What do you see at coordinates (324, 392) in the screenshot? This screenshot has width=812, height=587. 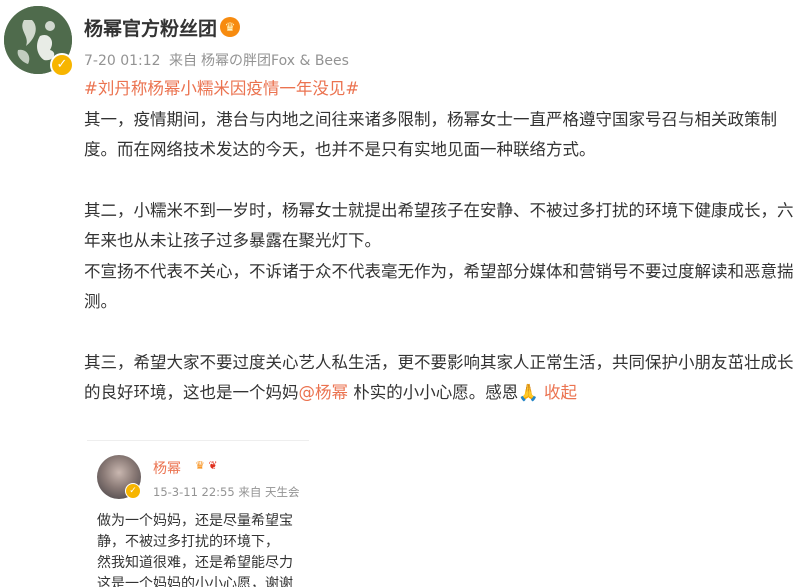 I see `mention-link: @杨幂` at bounding box center [324, 392].